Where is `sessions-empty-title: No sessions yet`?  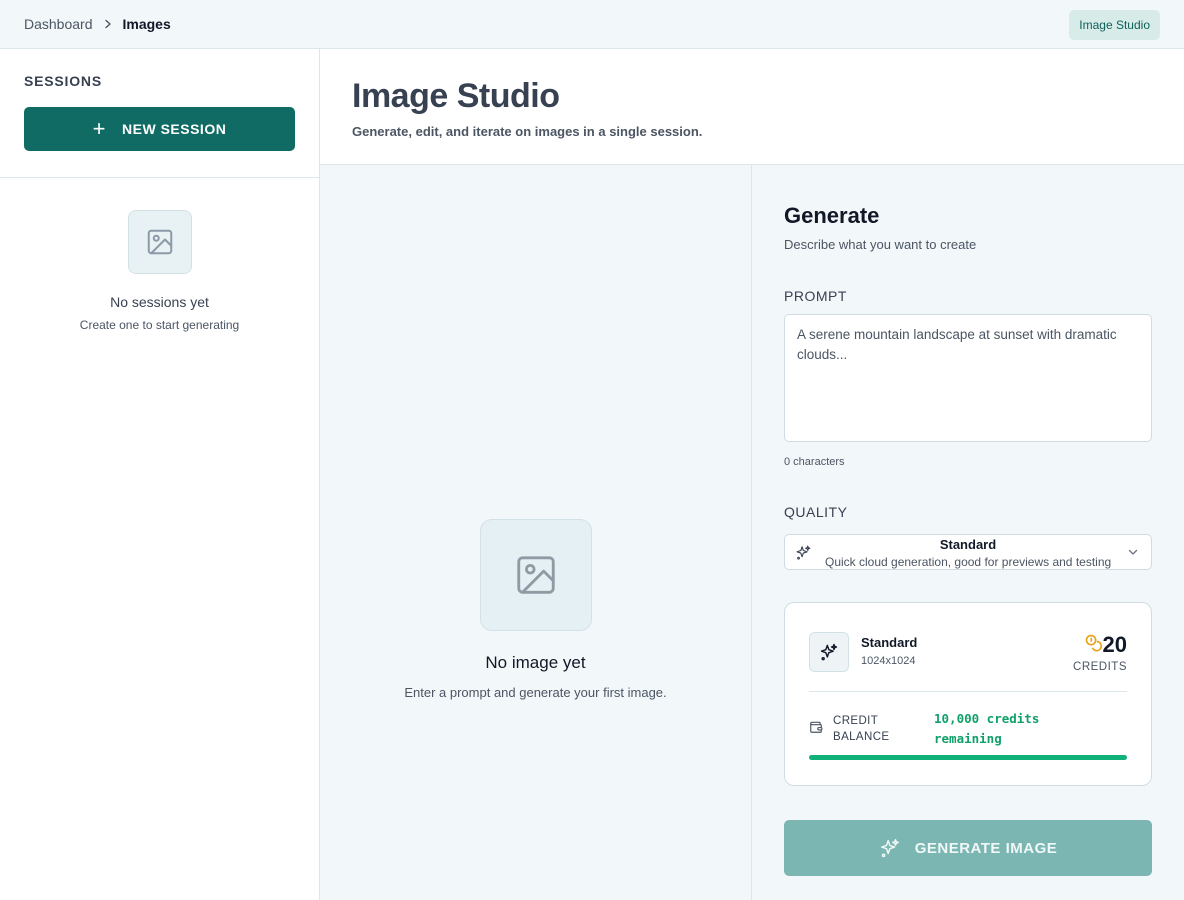 sessions-empty-title: No sessions yet is located at coordinates (159, 302).